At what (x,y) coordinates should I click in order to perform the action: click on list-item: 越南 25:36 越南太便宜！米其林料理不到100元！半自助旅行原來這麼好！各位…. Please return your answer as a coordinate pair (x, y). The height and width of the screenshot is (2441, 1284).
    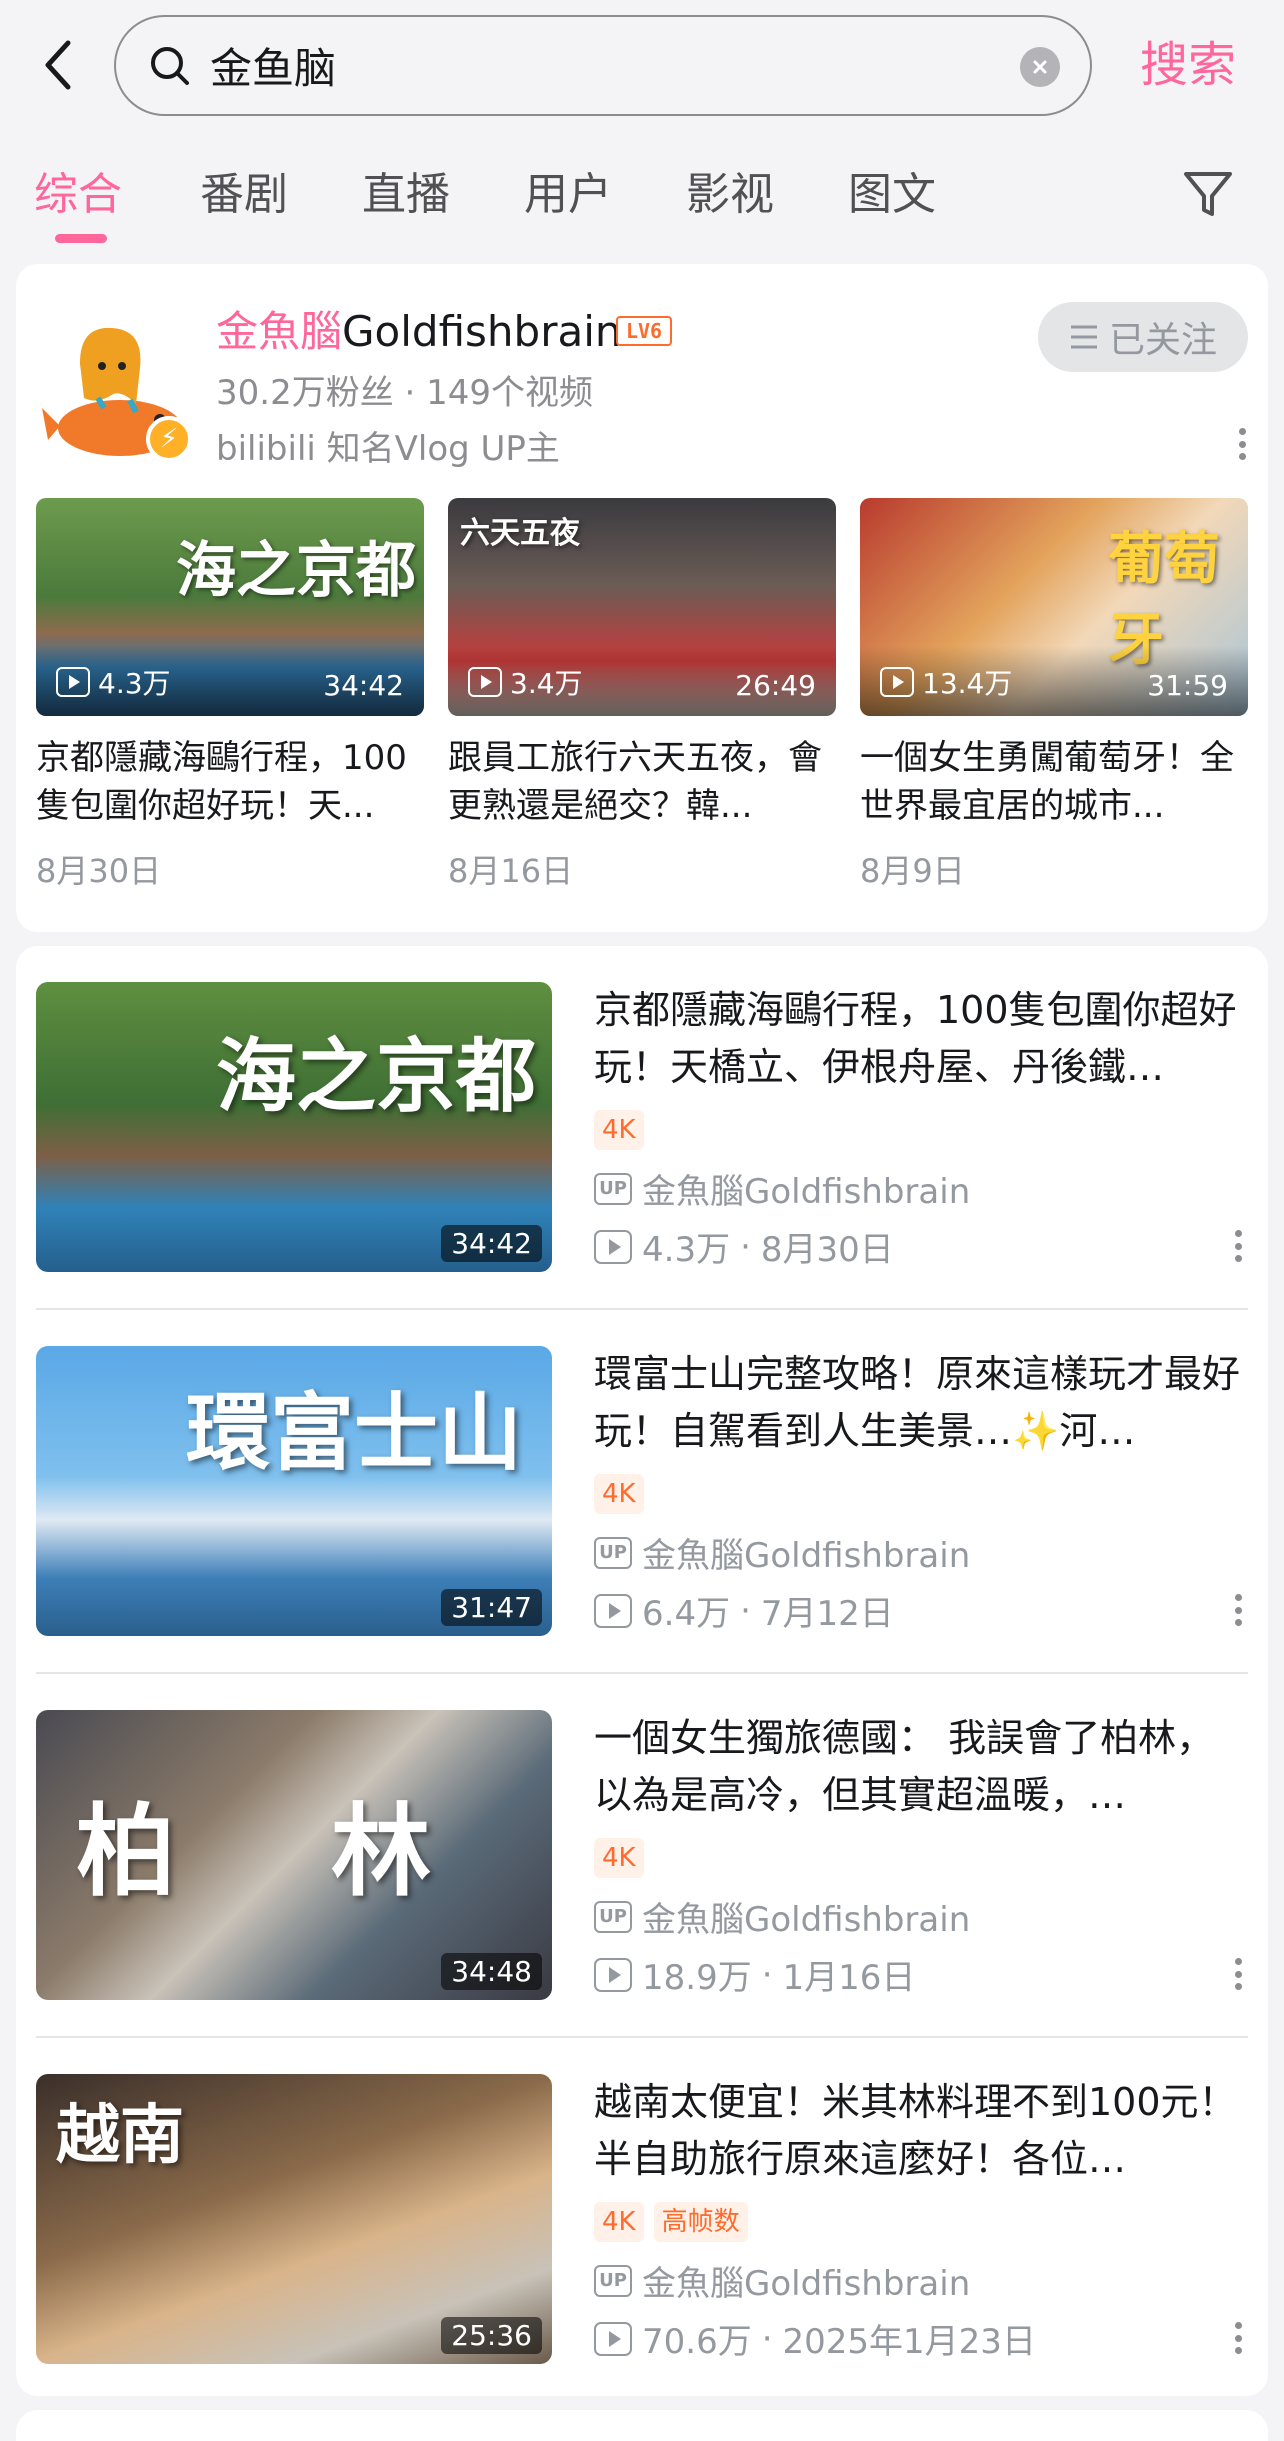
    Looking at the image, I should click on (642, 2201).